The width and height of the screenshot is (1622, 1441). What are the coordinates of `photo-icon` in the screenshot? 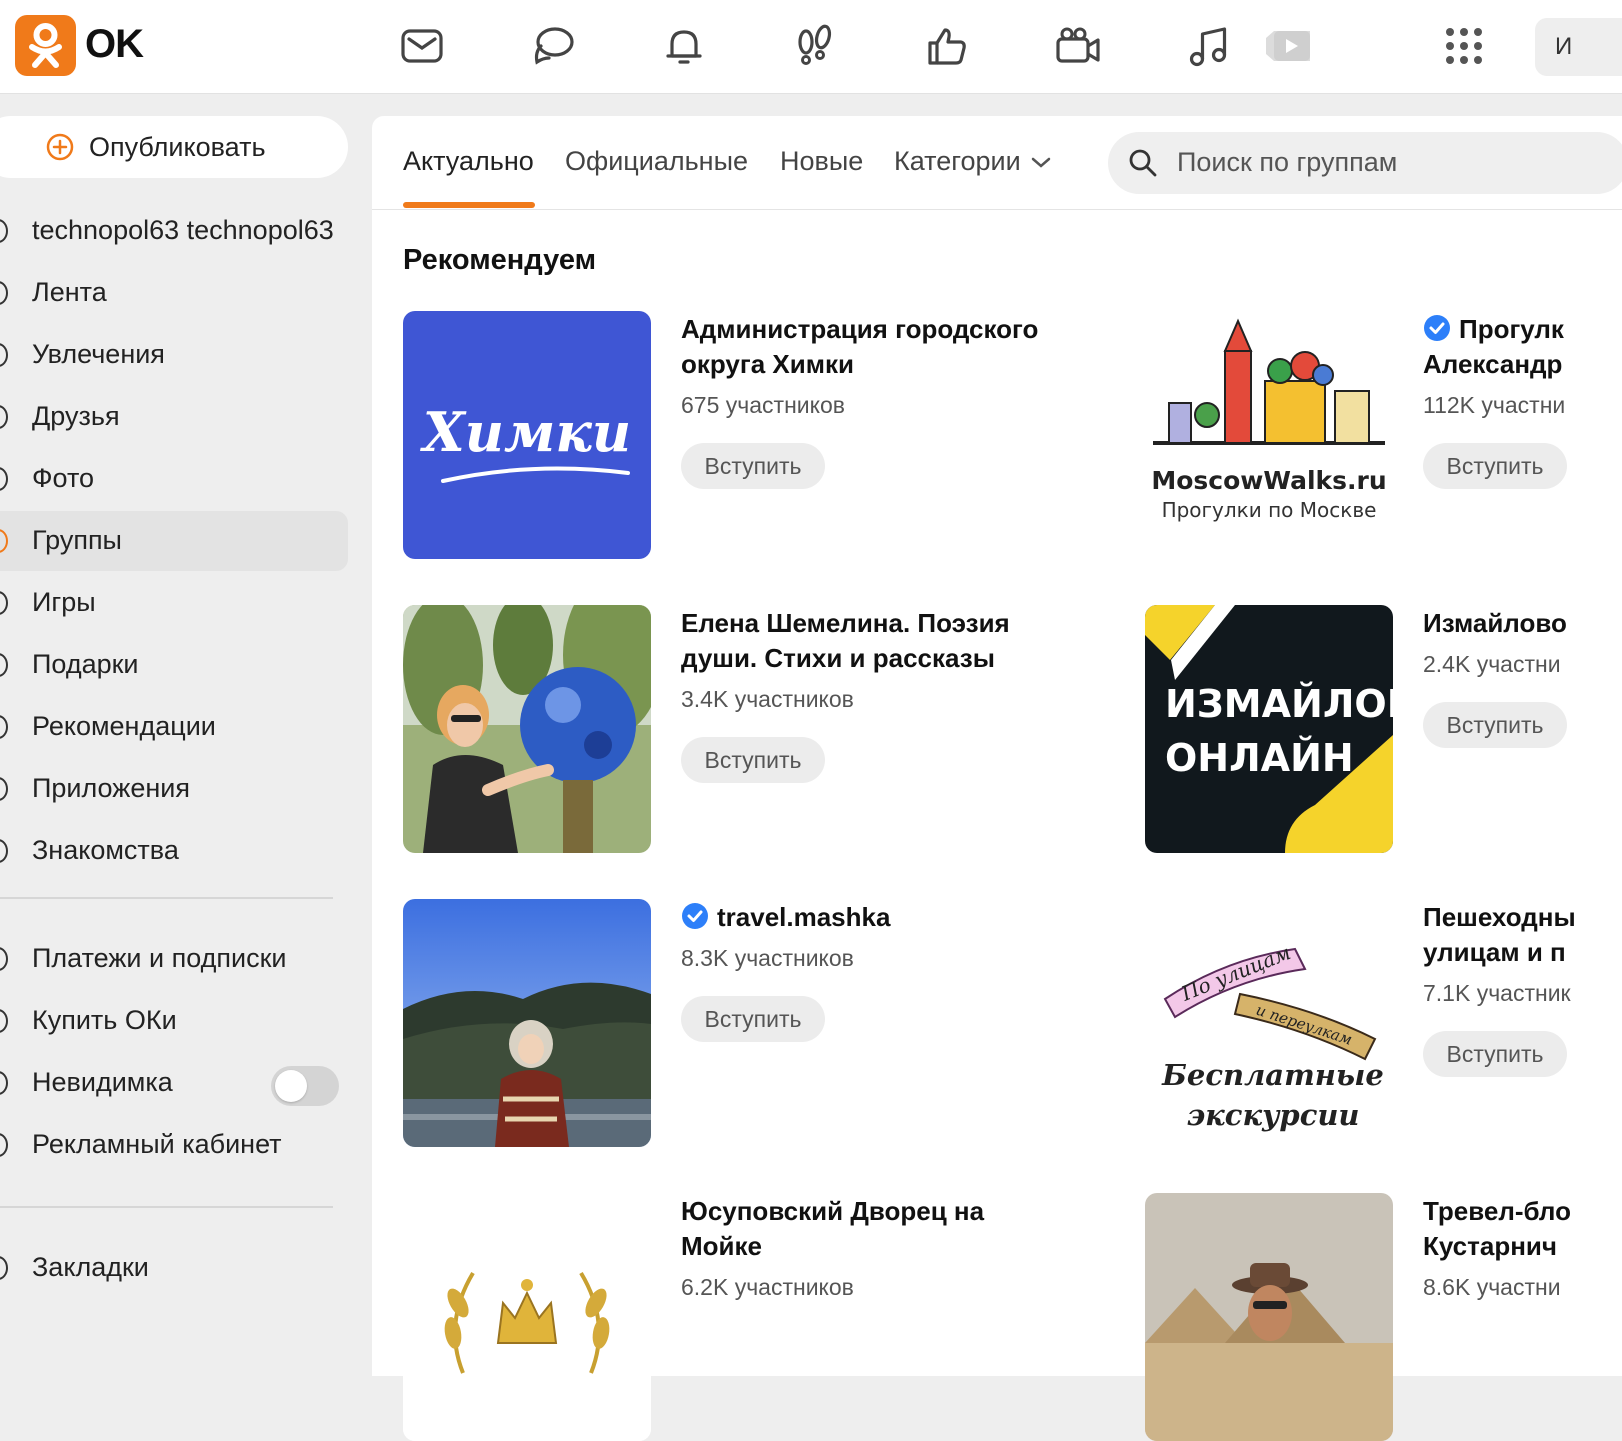 It's located at (4, 479).